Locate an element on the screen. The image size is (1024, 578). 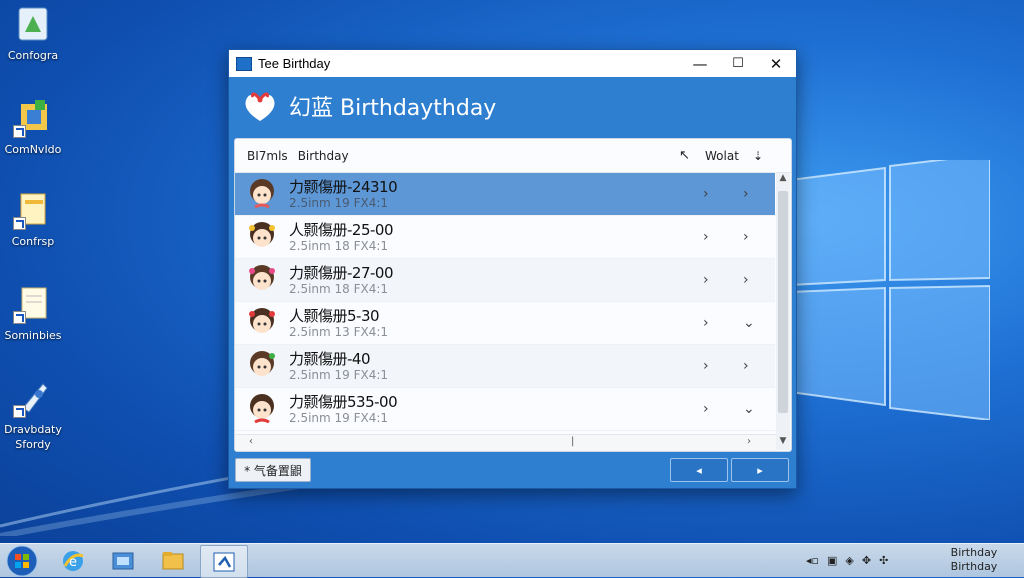
minimize-button: — is located at coordinates (700, 63).